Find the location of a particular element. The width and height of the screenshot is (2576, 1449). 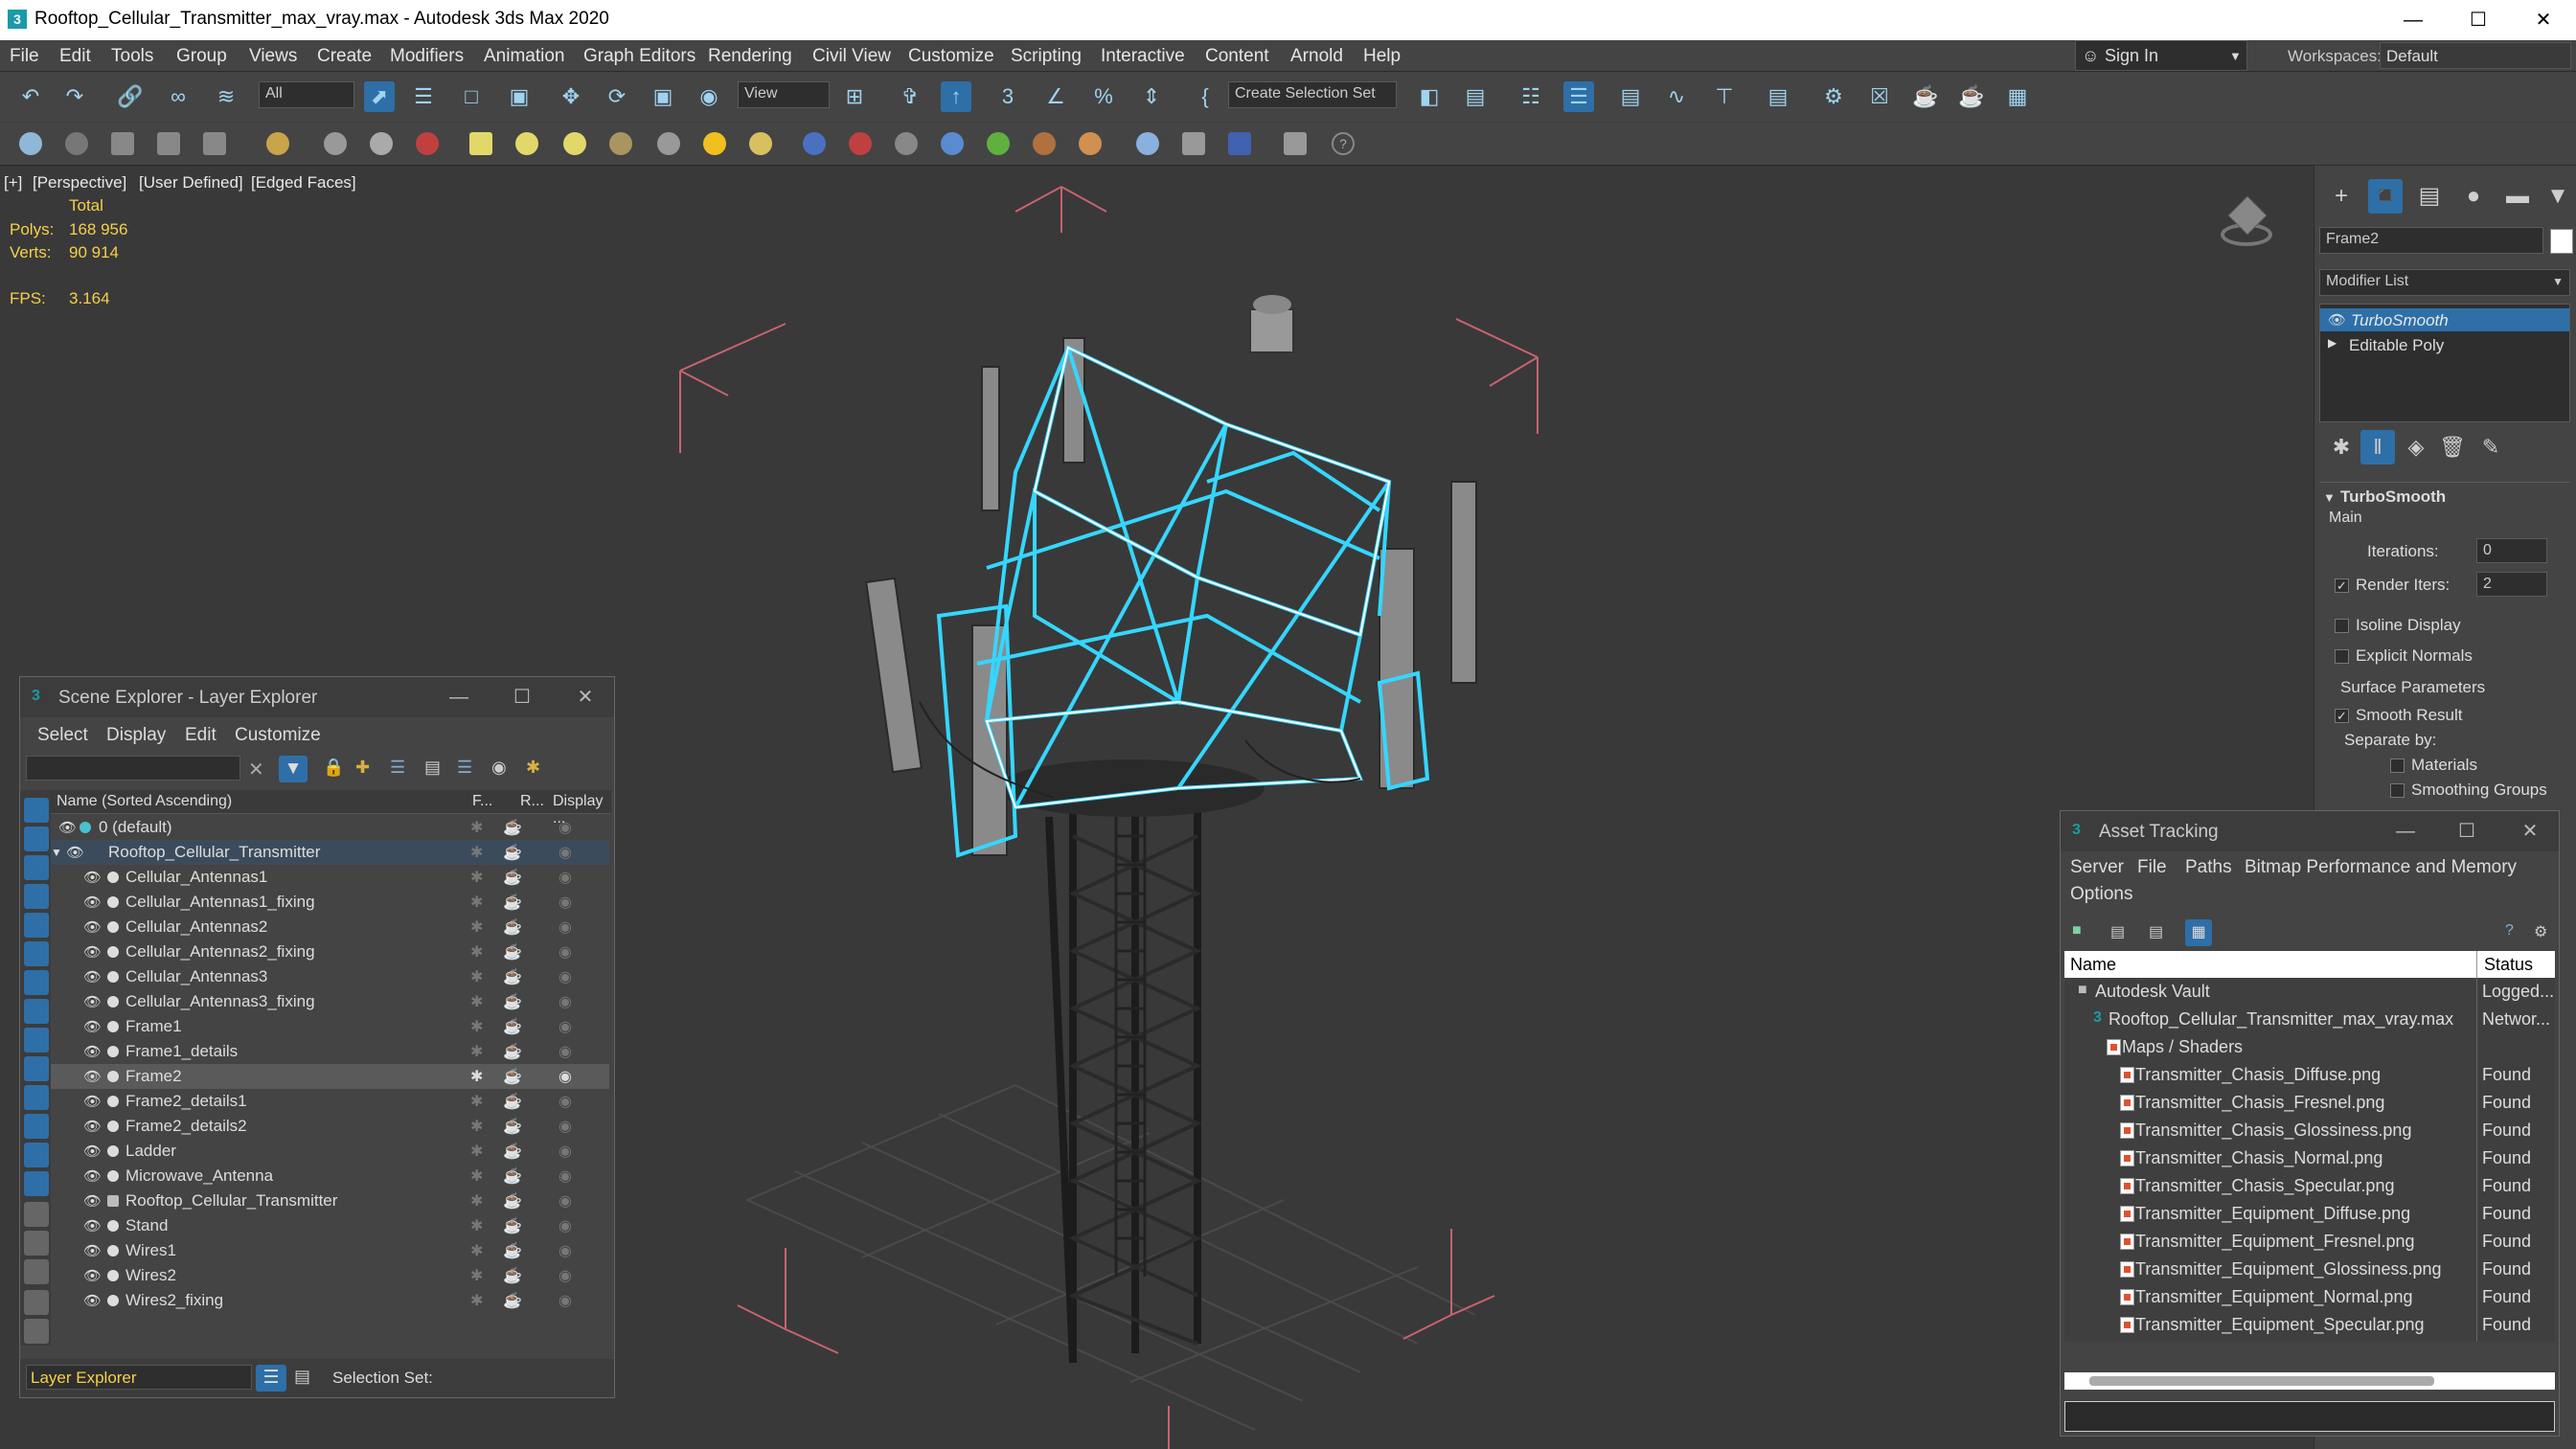

list-view-icon: ▤ is located at coordinates (2117, 931).